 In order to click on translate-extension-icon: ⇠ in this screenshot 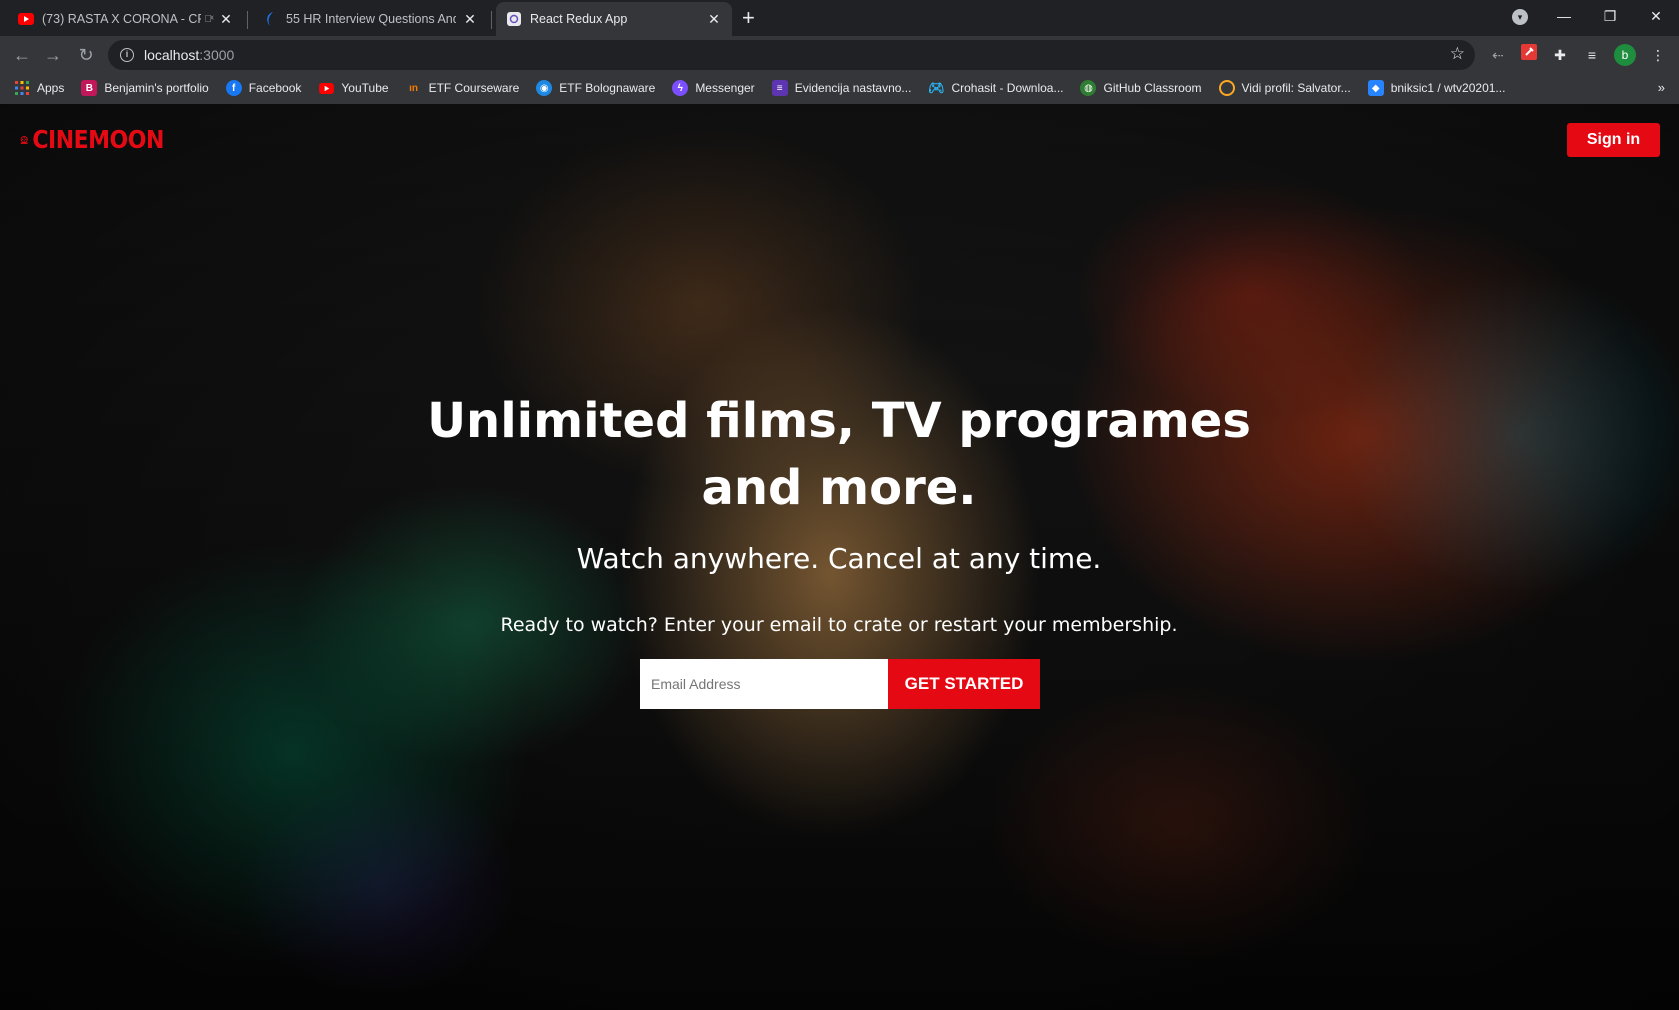, I will do `click(1498, 55)`.